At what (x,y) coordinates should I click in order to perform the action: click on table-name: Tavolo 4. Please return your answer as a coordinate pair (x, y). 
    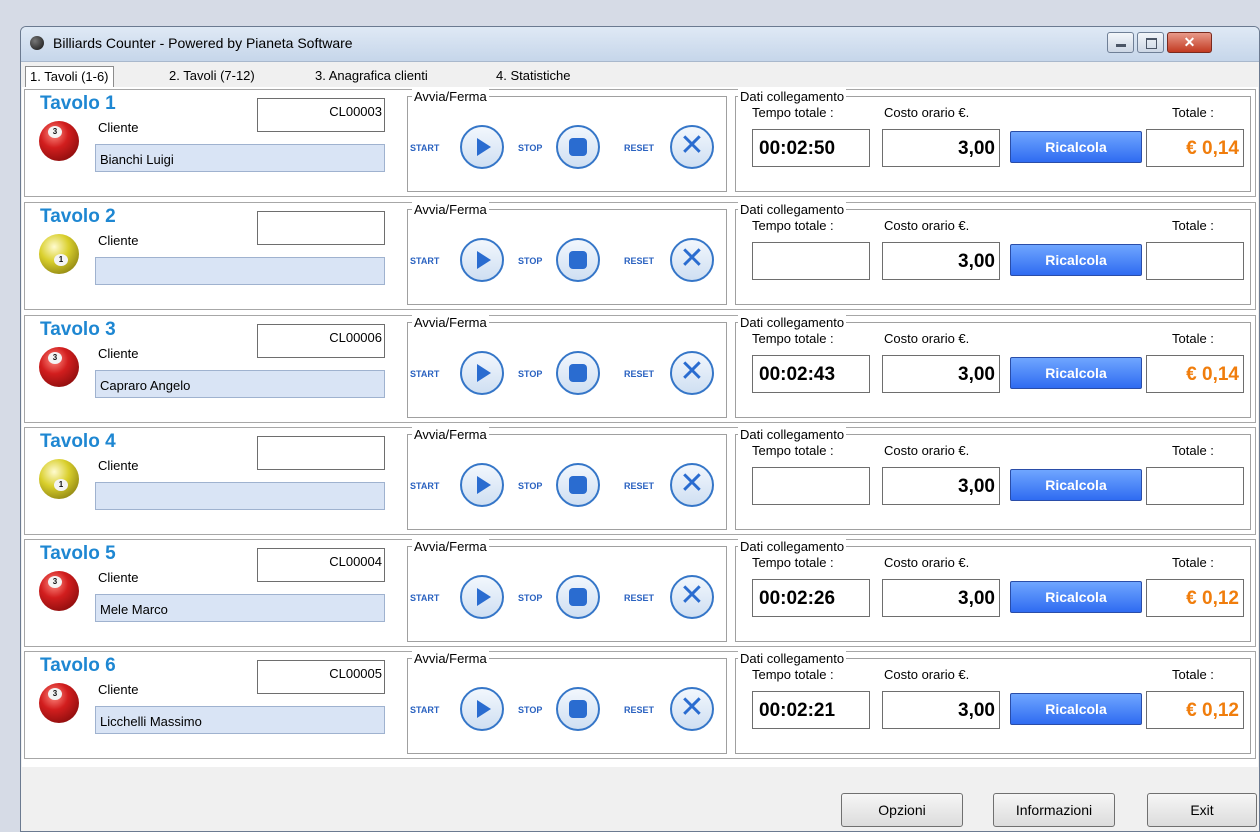
    Looking at the image, I should click on (78, 441).